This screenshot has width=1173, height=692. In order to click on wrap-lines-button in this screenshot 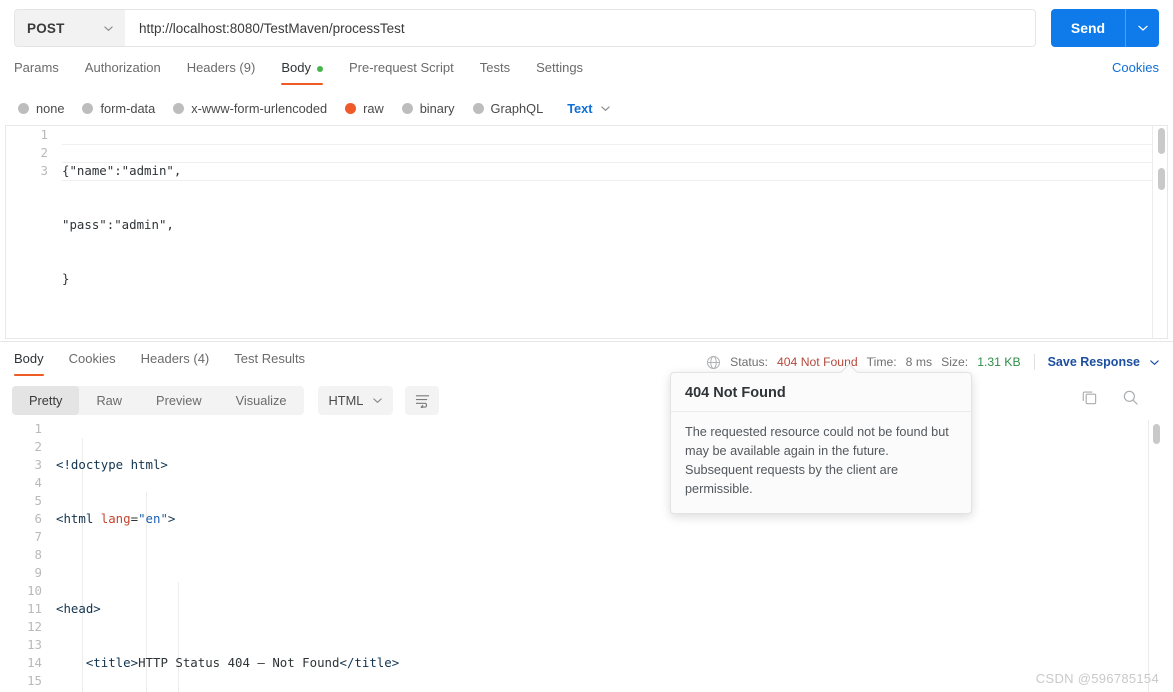, I will do `click(422, 400)`.